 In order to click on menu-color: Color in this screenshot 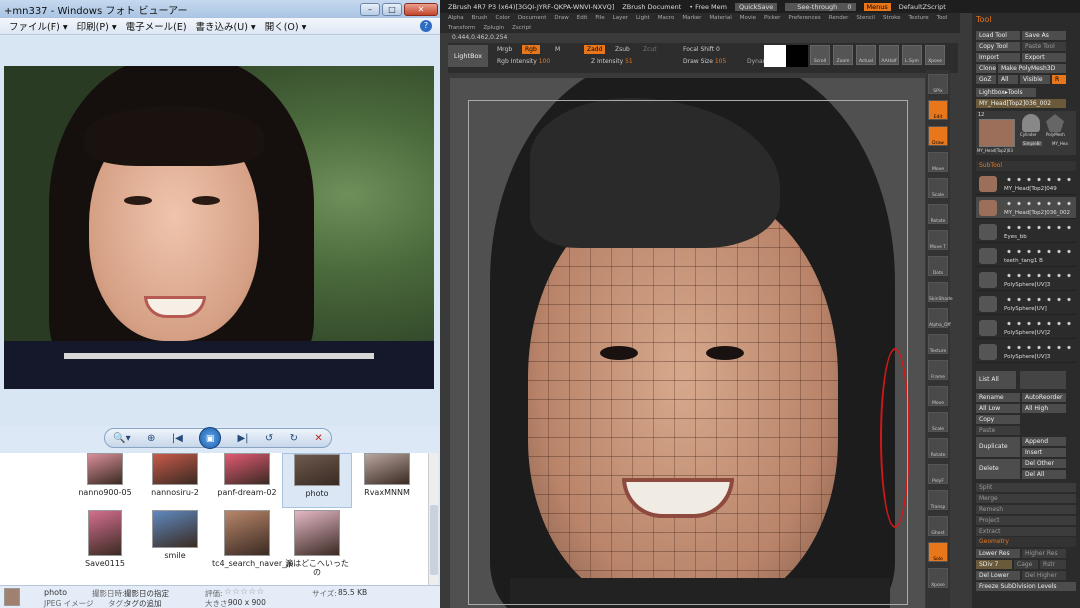, I will do `click(503, 18)`.